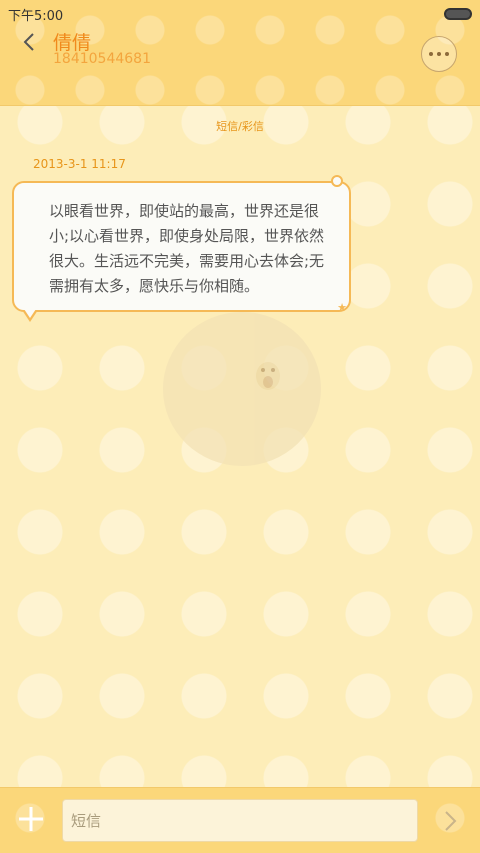 This screenshot has height=853, width=480. I want to click on message-timestamp: 2013-3-1 11:17, so click(79, 164).